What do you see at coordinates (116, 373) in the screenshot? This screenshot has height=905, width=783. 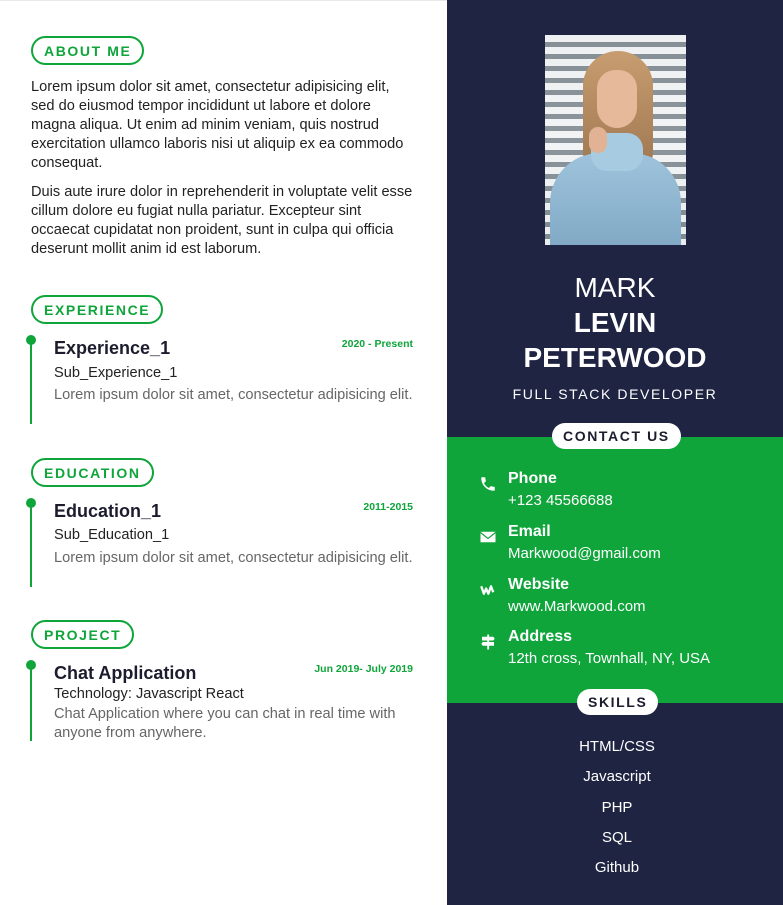 I see `experience-subtitle: Sub_Experience_1` at bounding box center [116, 373].